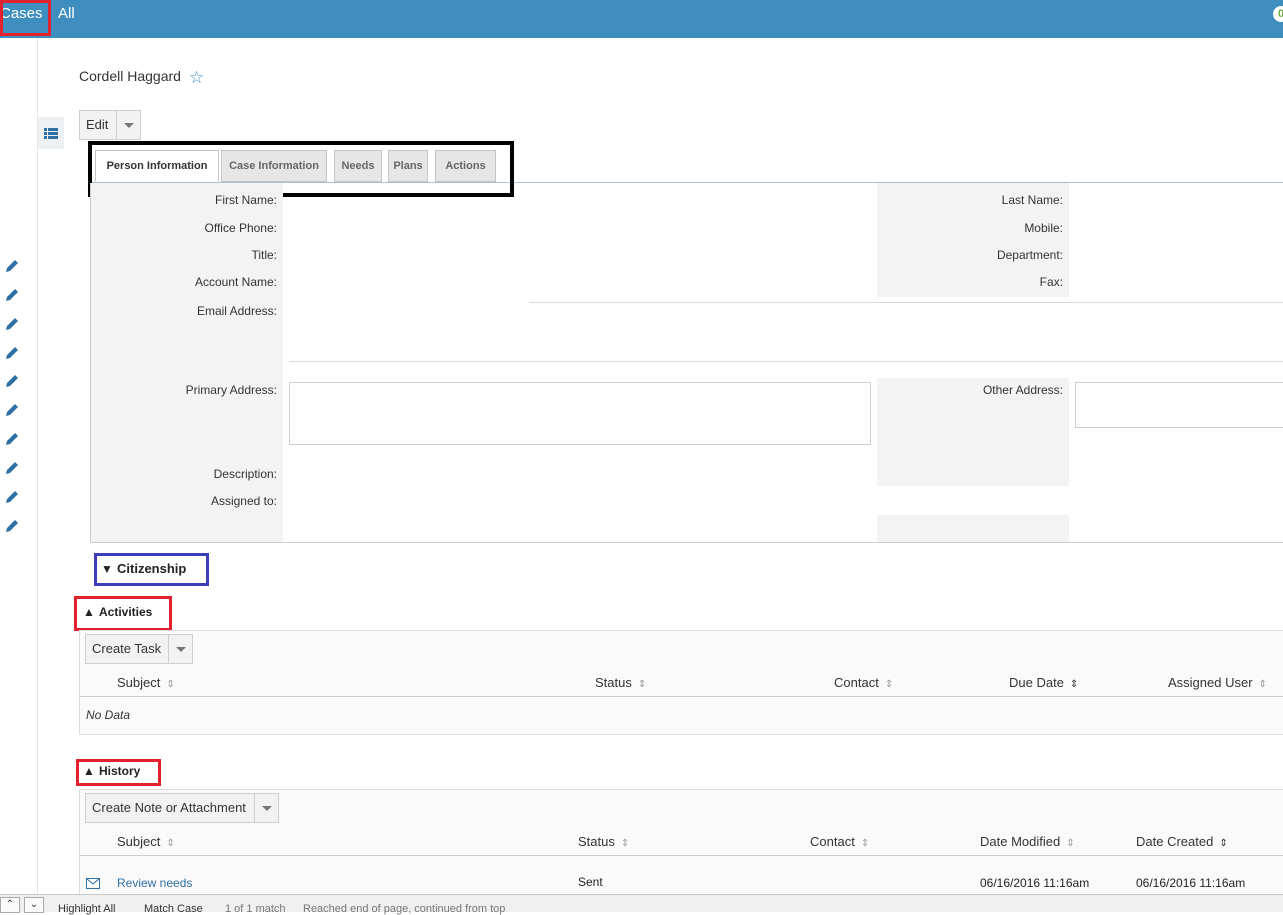 The width and height of the screenshot is (1283, 915). I want to click on top-navigation-bar: Cases All 0, so click(641, 19).